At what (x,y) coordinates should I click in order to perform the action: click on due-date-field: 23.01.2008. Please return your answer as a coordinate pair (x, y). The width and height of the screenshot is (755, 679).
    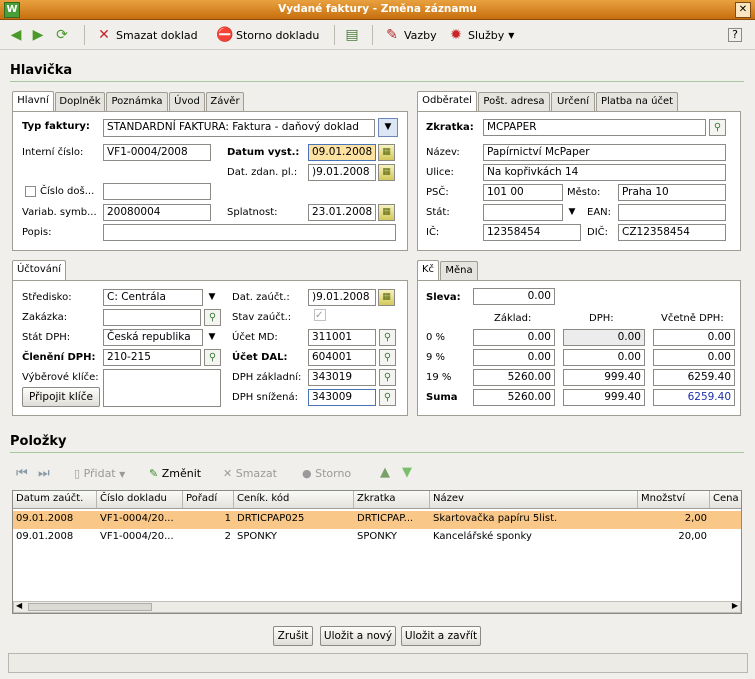
    Looking at the image, I should click on (342, 212).